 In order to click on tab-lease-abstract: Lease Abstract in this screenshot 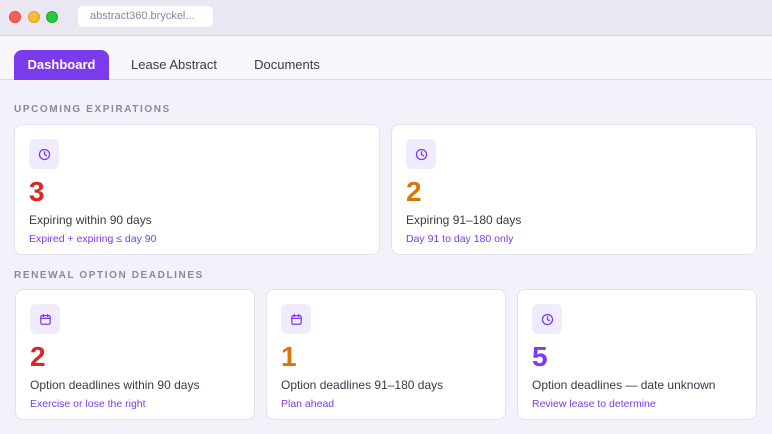, I will do `click(174, 65)`.